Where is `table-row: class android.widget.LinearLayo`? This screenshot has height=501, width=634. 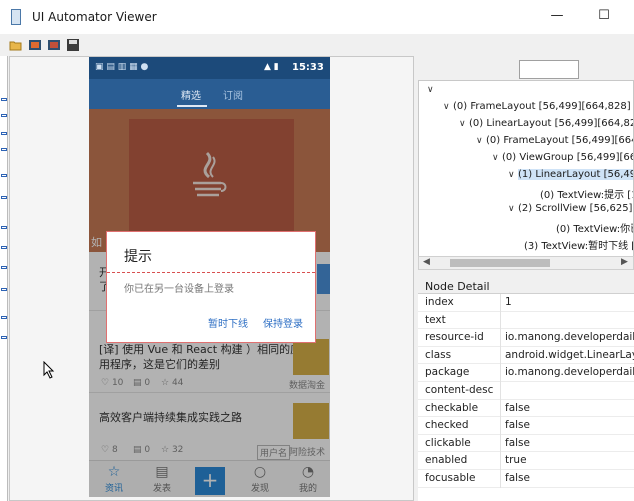 table-row: class android.widget.LinearLayo is located at coordinates (526, 355).